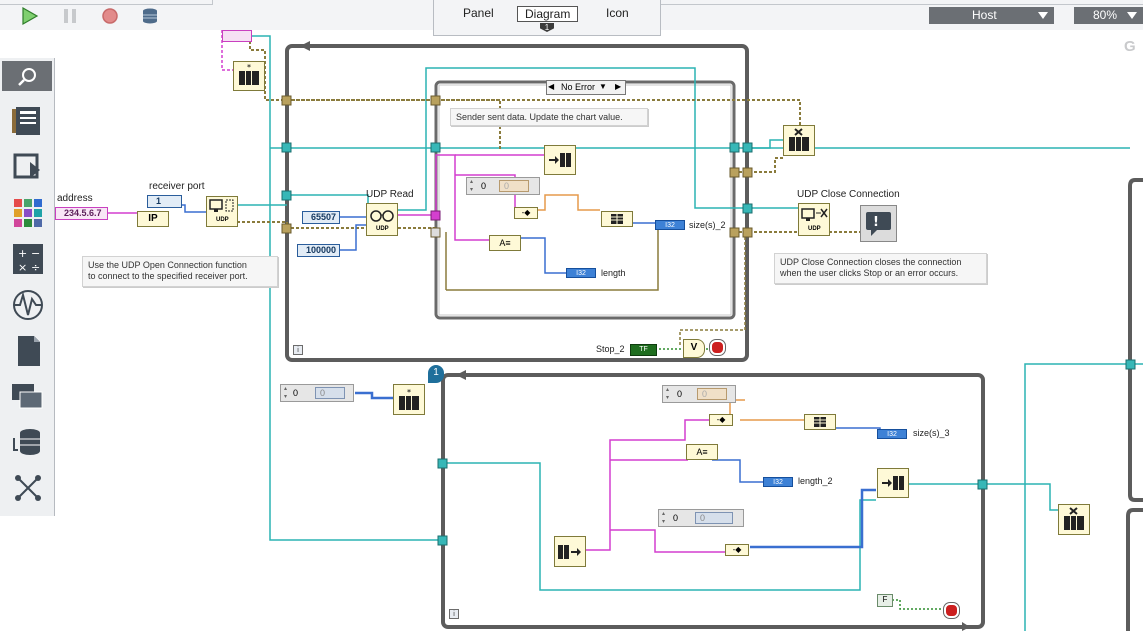  I want to click on size-indicator: I32, so click(670, 225).